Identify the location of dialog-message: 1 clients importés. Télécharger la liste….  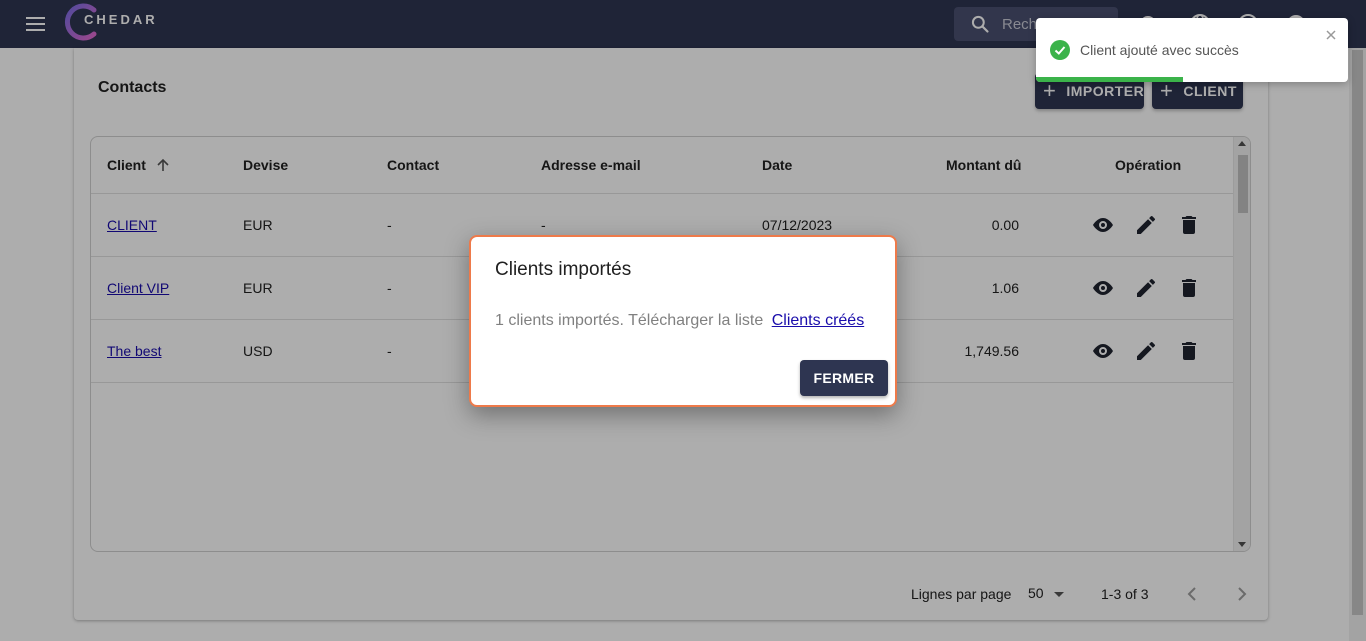
(679, 321).